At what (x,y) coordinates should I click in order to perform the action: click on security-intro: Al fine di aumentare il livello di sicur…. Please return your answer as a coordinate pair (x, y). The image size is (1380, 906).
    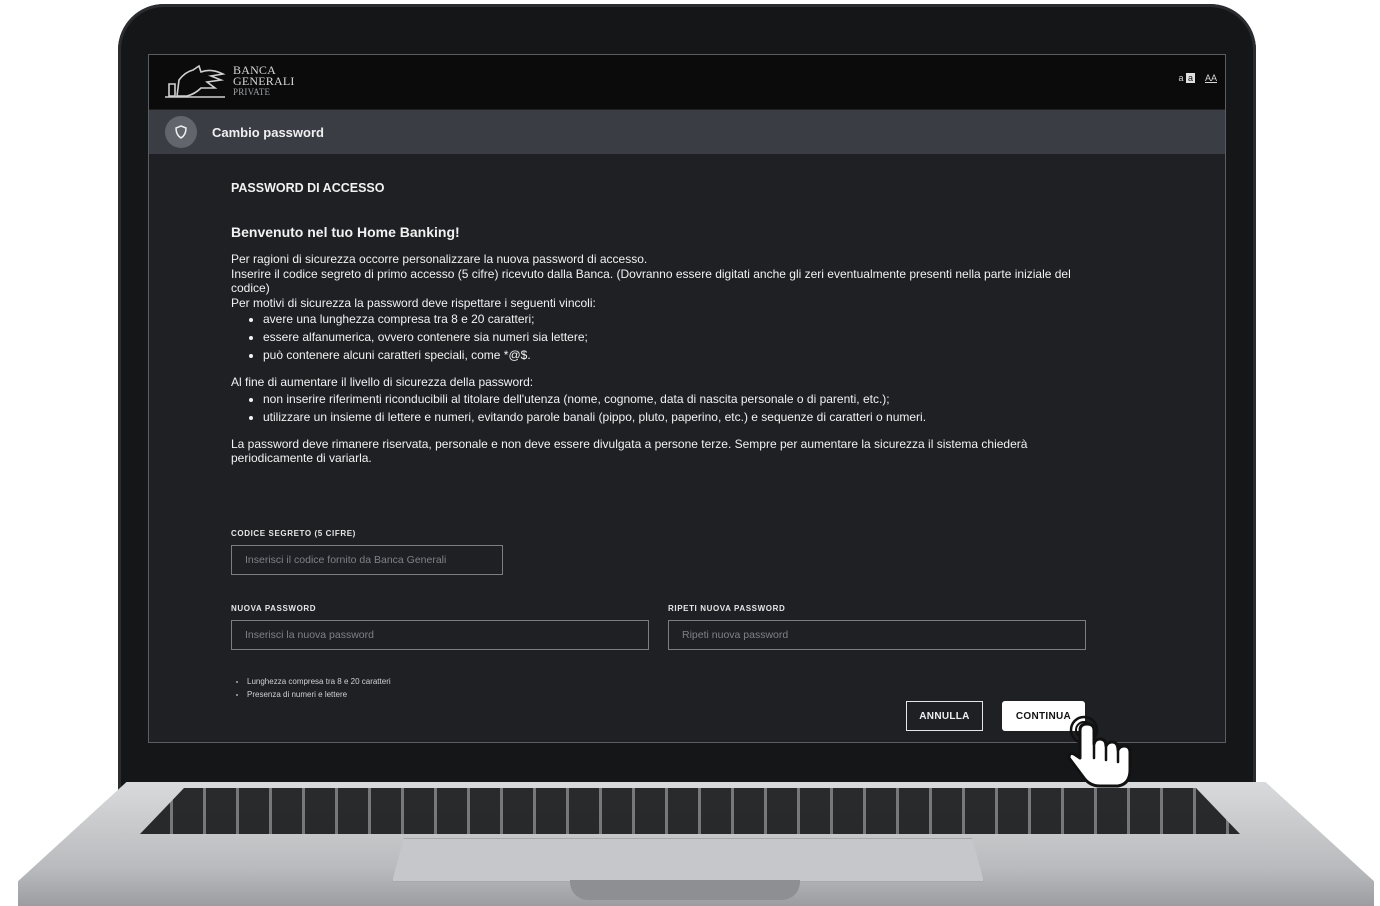
    Looking at the image, I should click on (382, 382).